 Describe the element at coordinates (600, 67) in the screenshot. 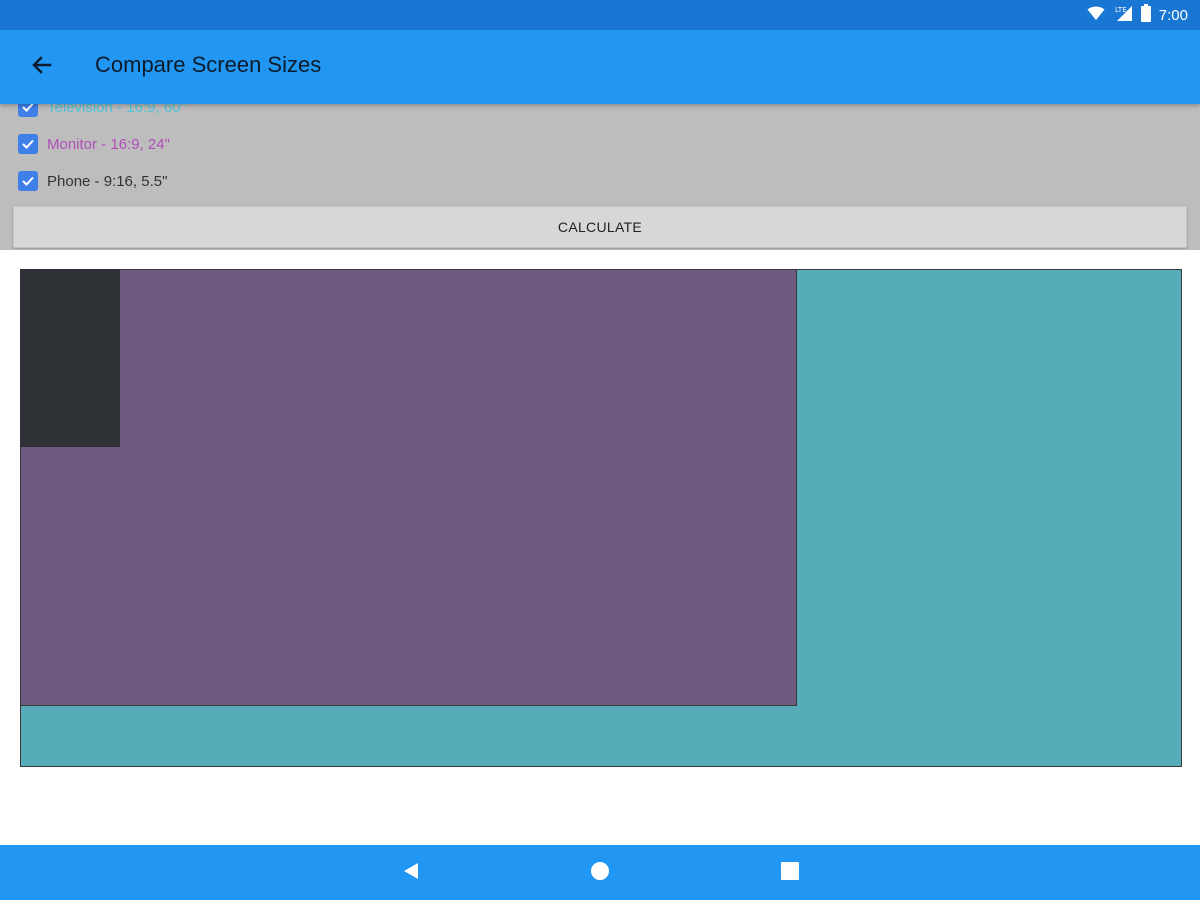

I see `app-bar: Compare Screen Sizes` at that location.